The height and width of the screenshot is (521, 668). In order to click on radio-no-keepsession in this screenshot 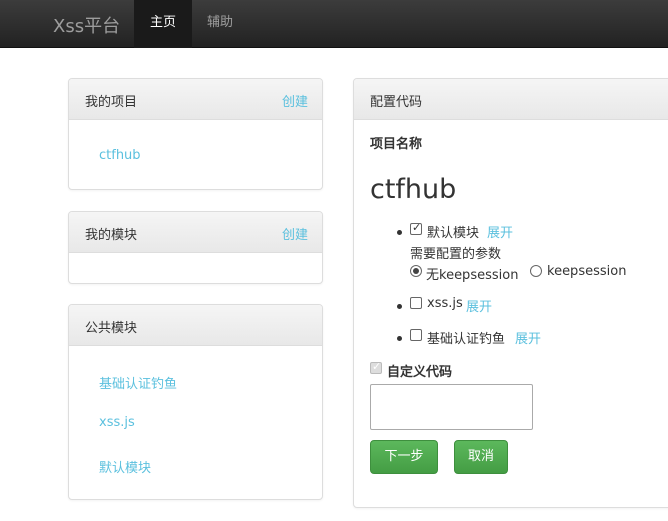, I will do `click(416, 271)`.